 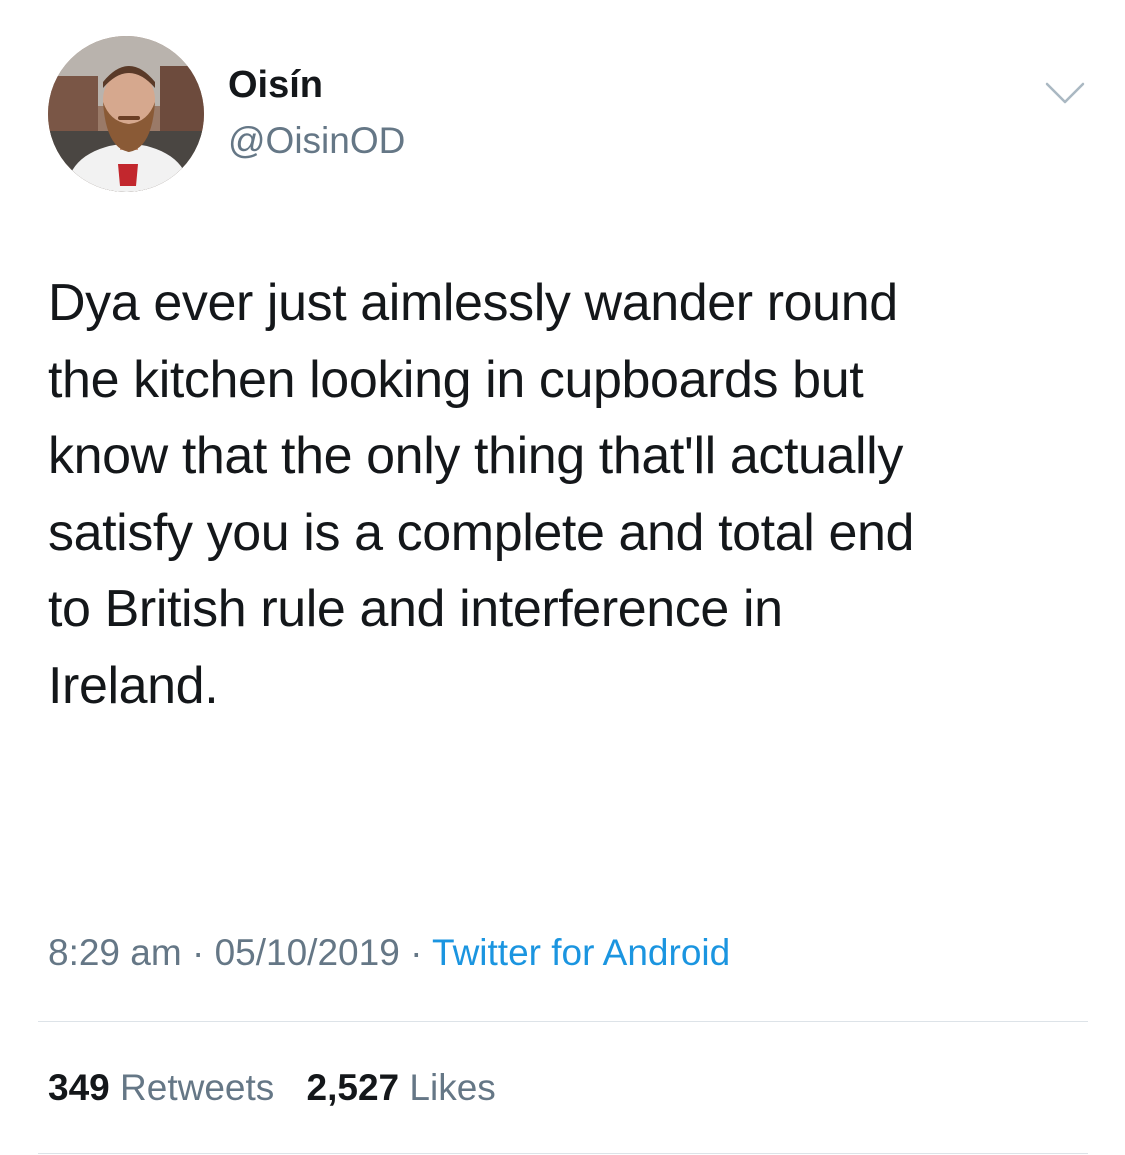 I want to click on likes-stat: 2,527 Likes, so click(x=401, y=1087).